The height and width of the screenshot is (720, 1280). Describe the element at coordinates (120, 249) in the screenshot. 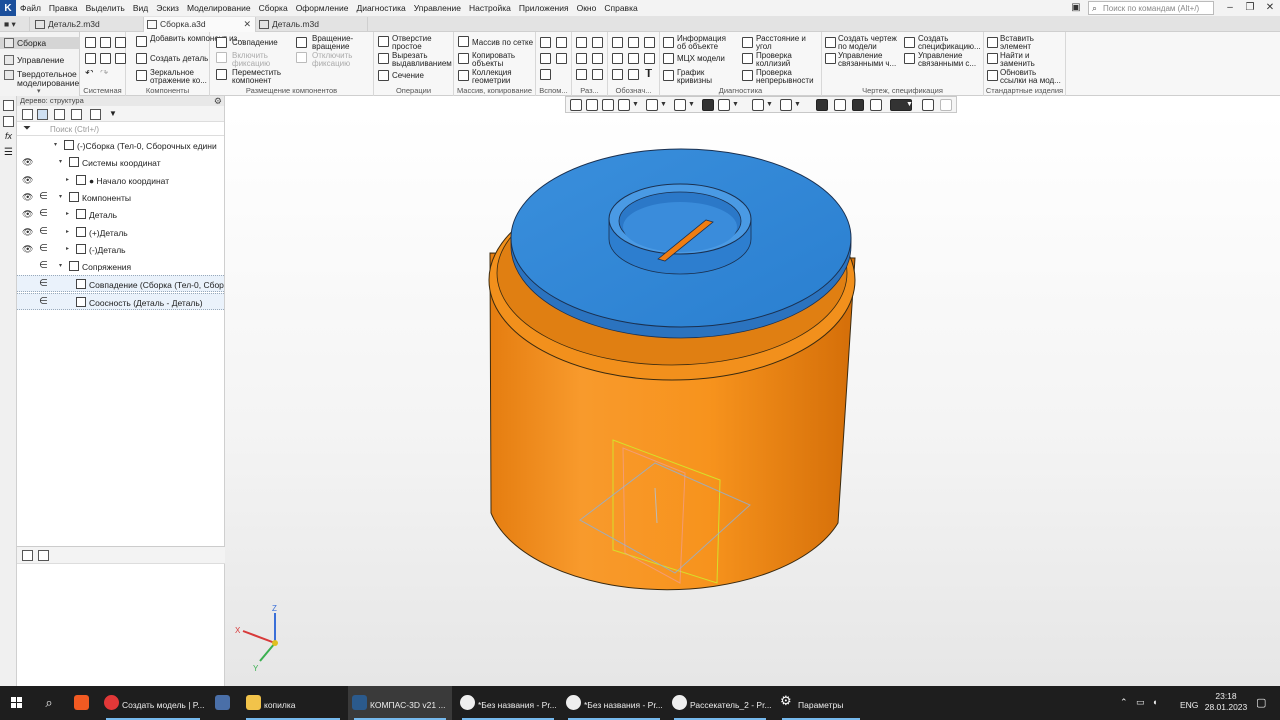

I see `tree-row: 👁 ∈ ▸ (-)Деталь` at that location.